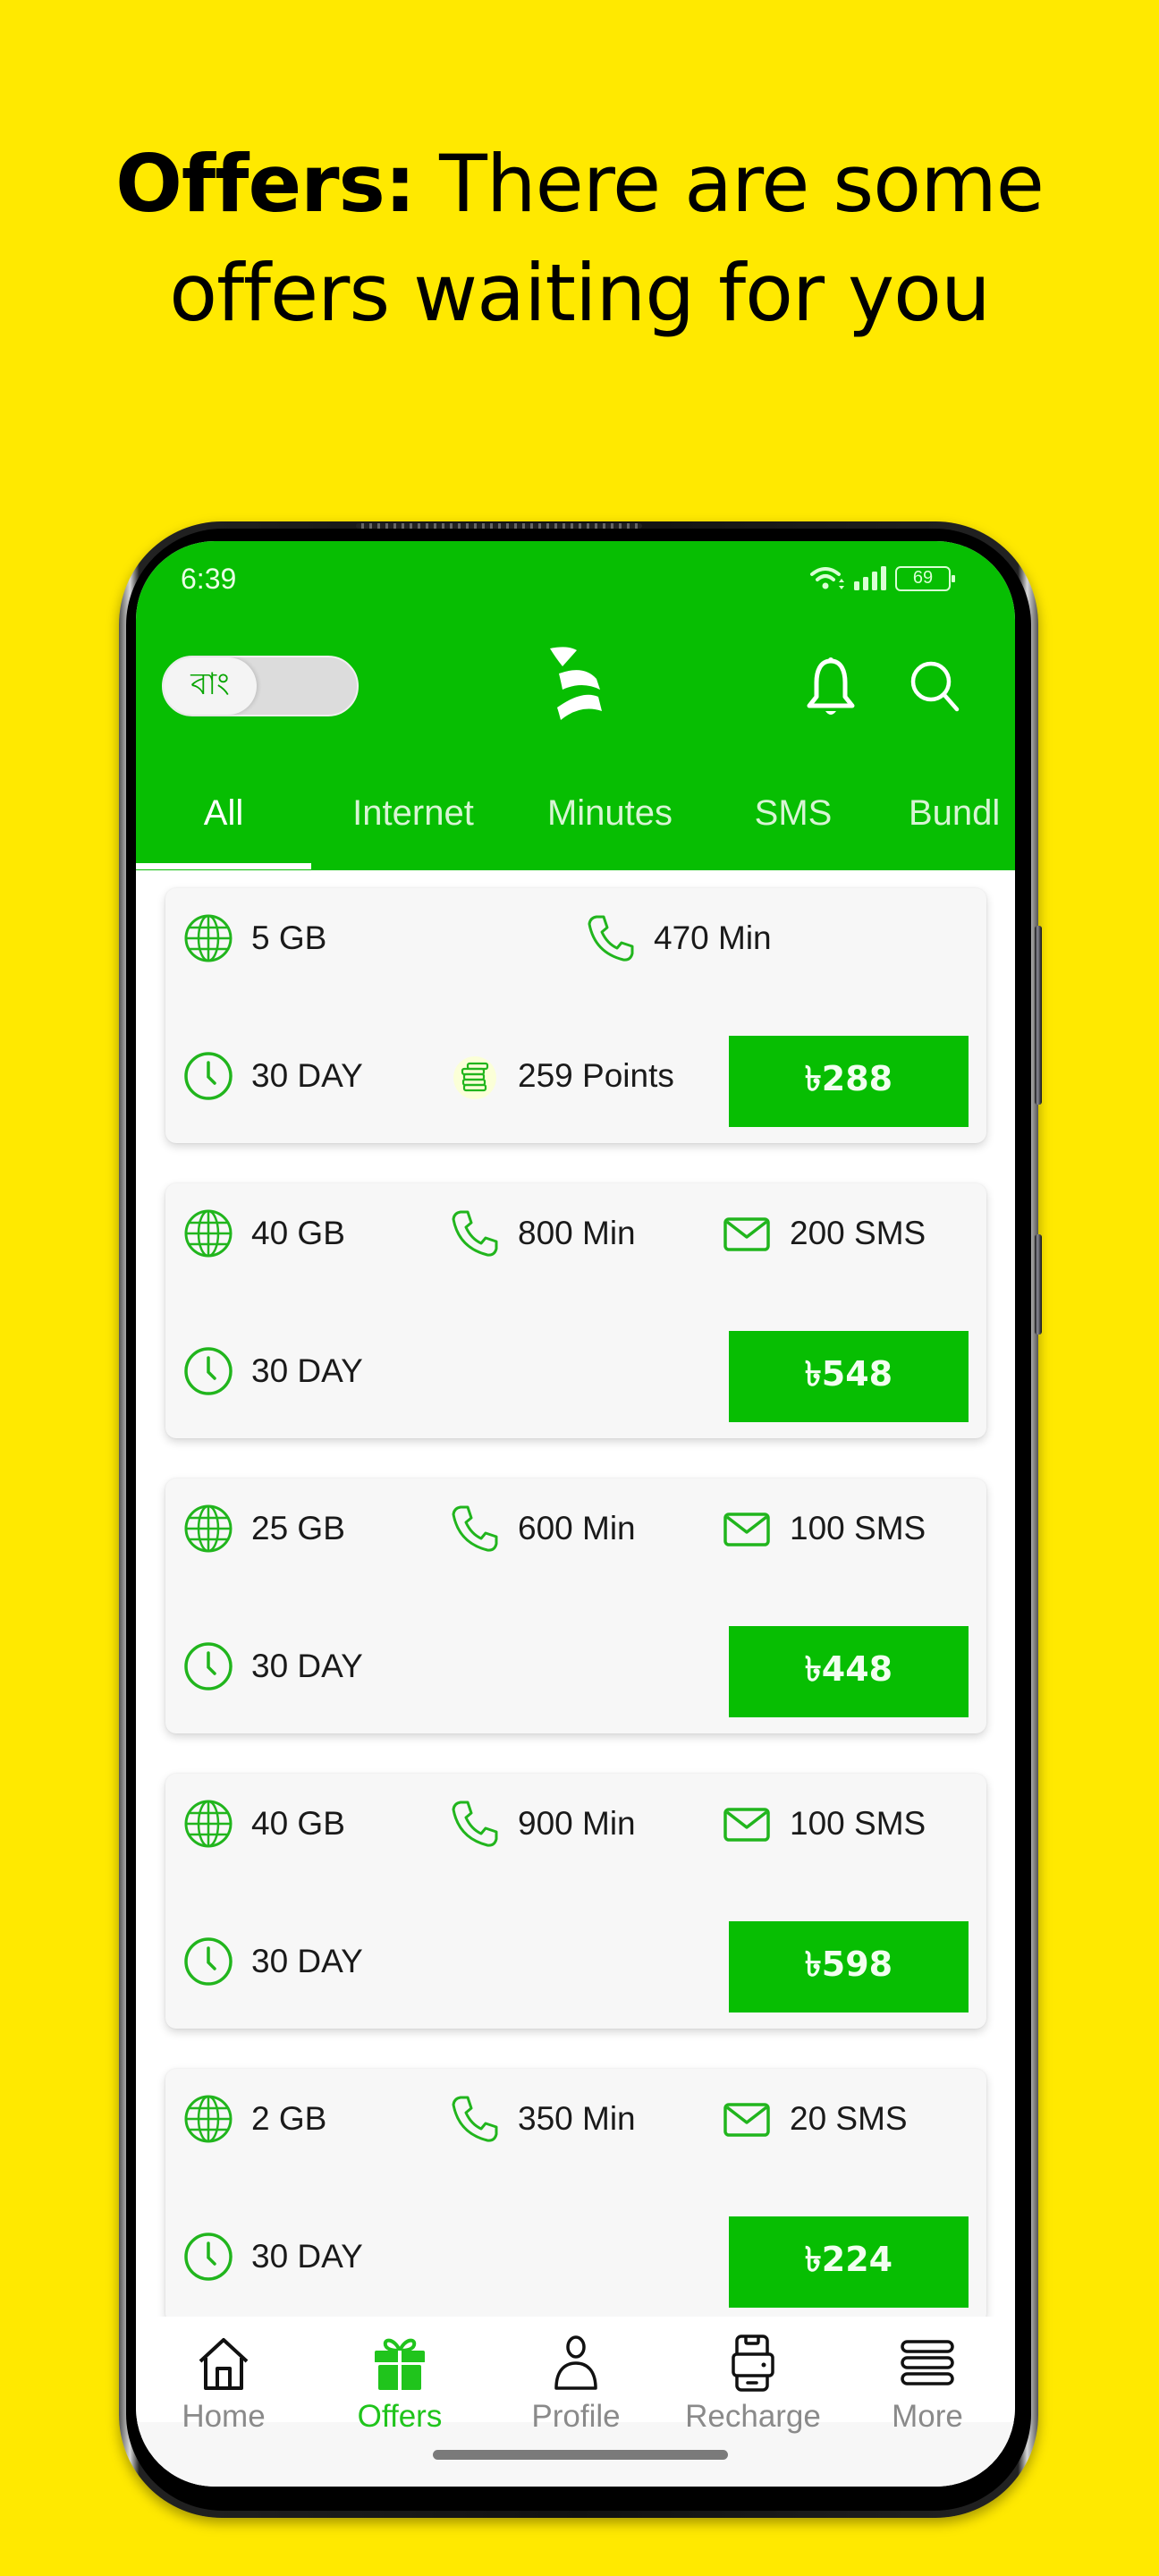 The width and height of the screenshot is (1159, 2576). I want to click on offer-card: 5 GB 470 Min 30 DAY 259 Points ৳288, so click(575, 1015).